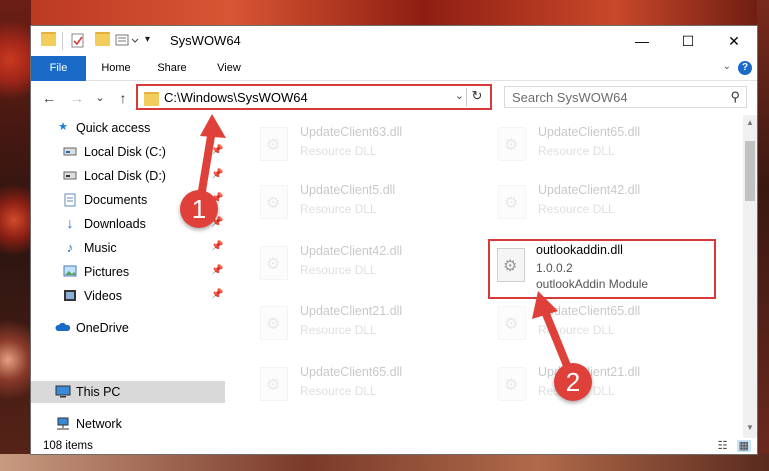 The width and height of the screenshot is (769, 471). Describe the element at coordinates (70, 295) in the screenshot. I see `videos-icon` at that location.